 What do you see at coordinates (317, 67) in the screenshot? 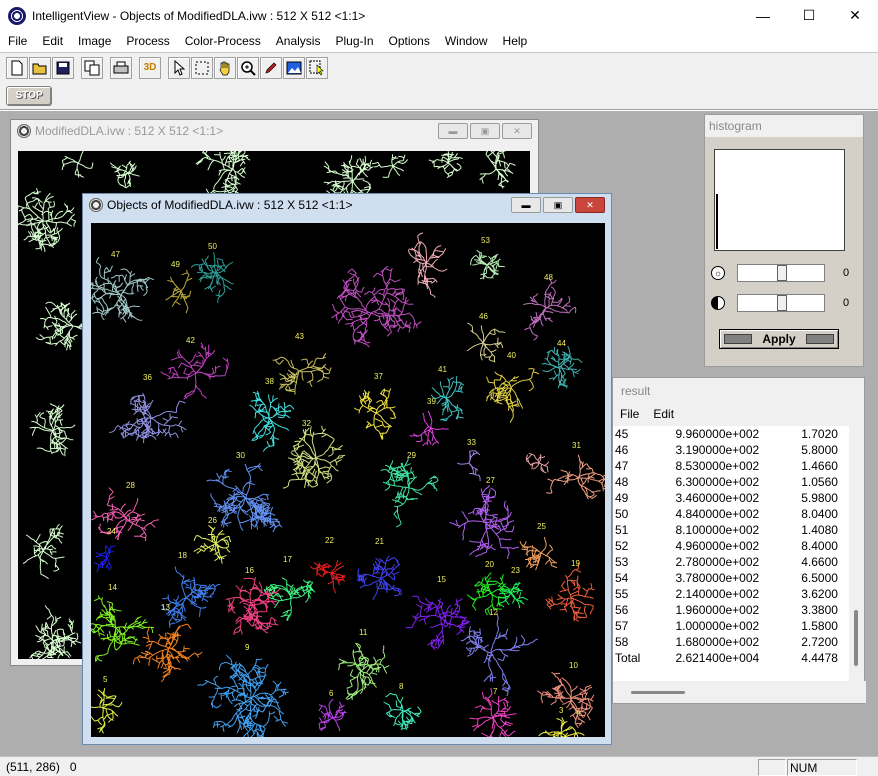
I see `selection-tool-icon` at bounding box center [317, 67].